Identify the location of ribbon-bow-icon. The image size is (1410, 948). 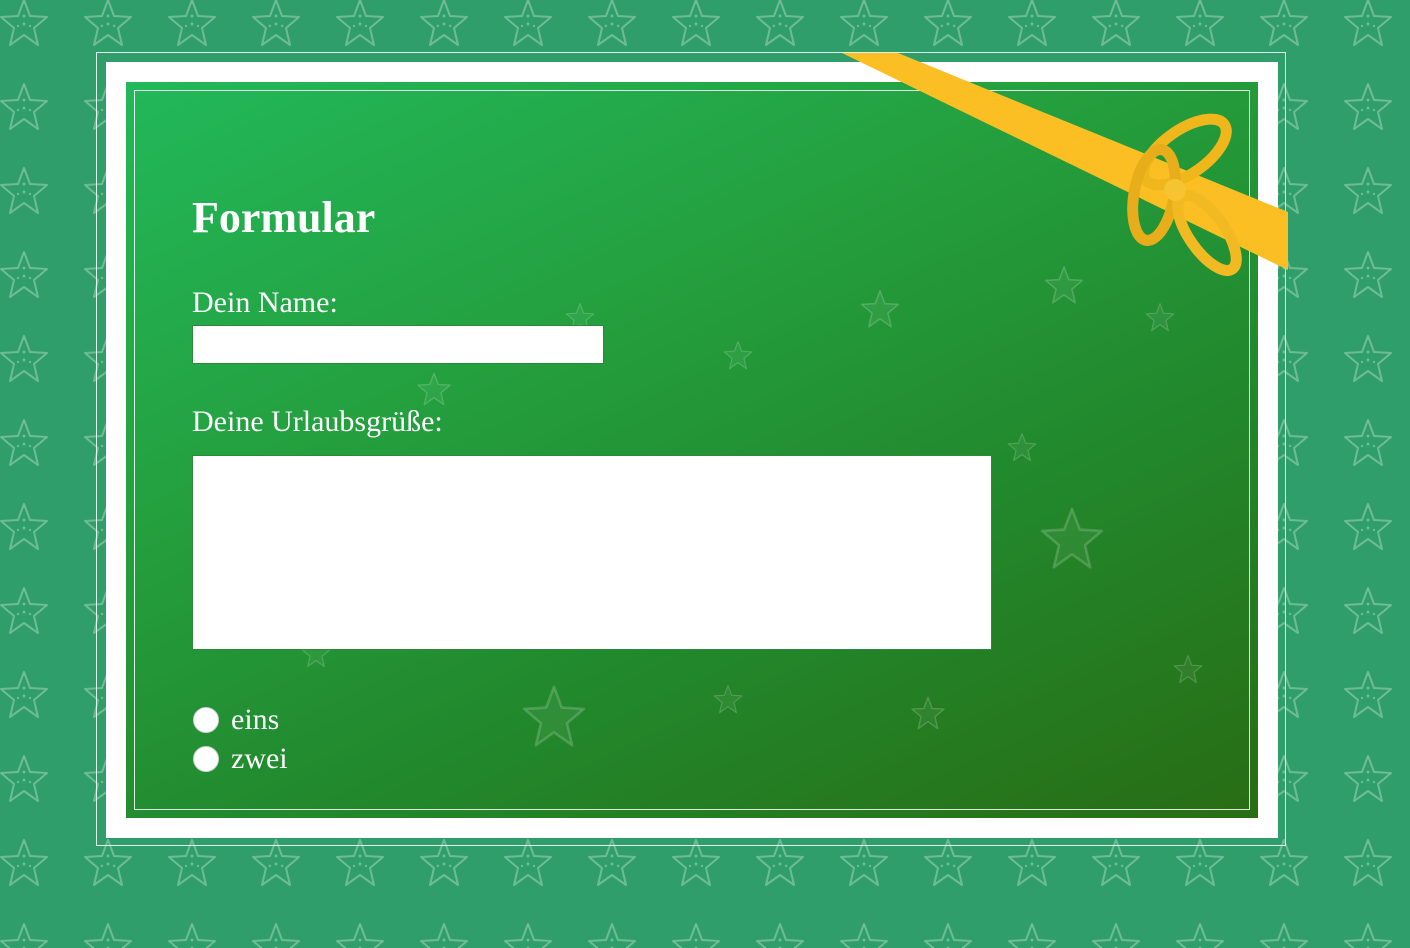
(1065, 164).